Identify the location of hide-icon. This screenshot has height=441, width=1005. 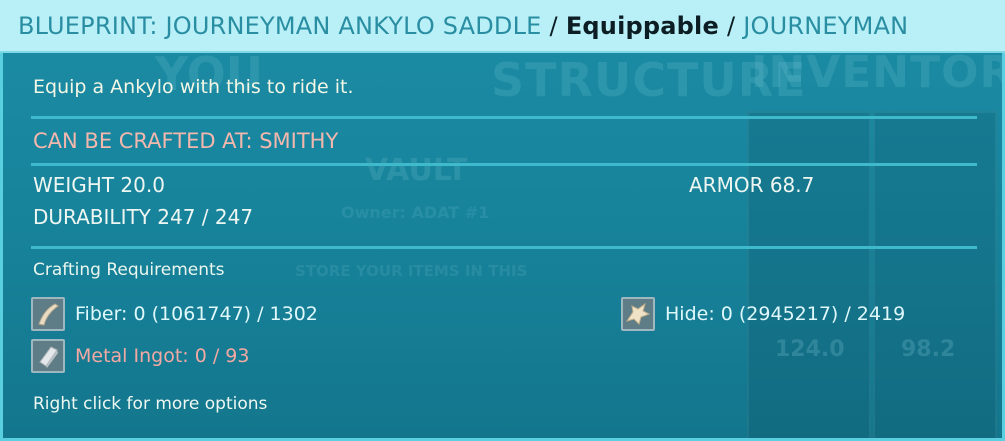
(638, 314).